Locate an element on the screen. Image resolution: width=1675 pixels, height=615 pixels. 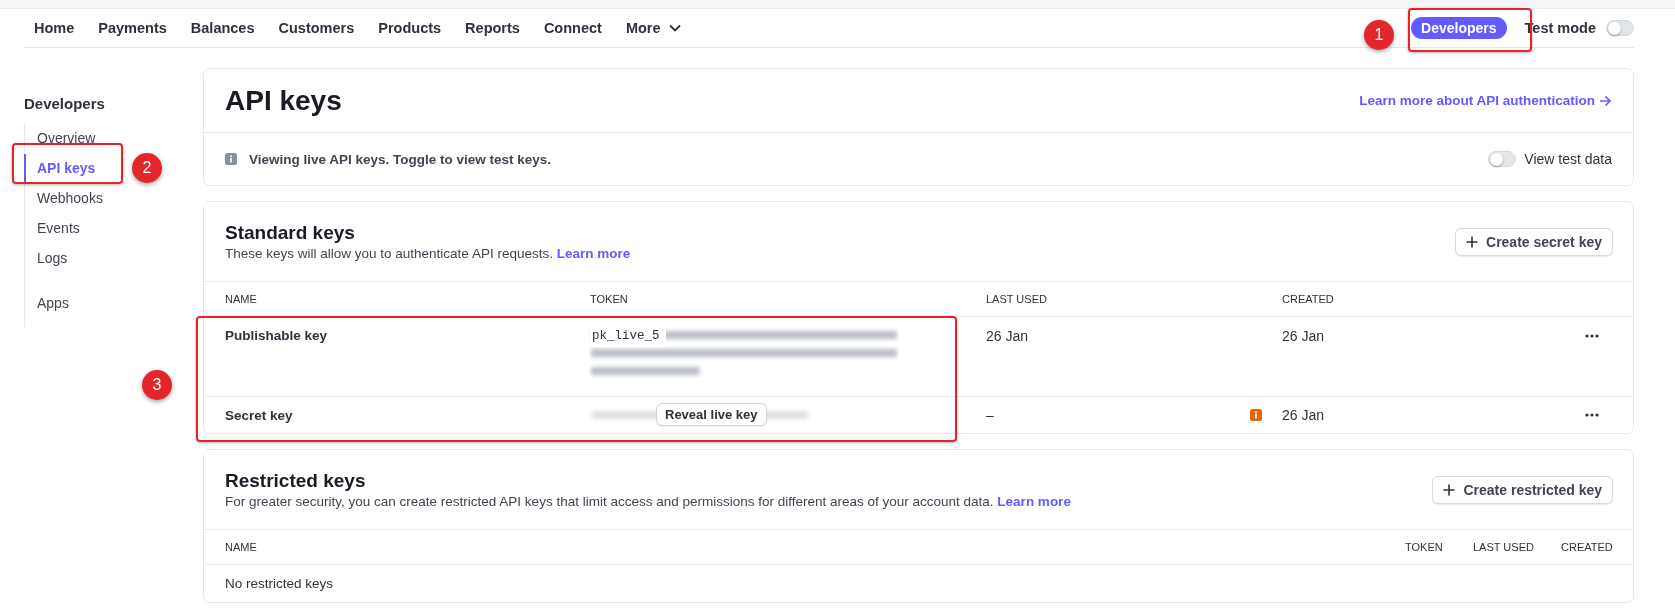
sidebar-item: Events is located at coordinates (52, 228).